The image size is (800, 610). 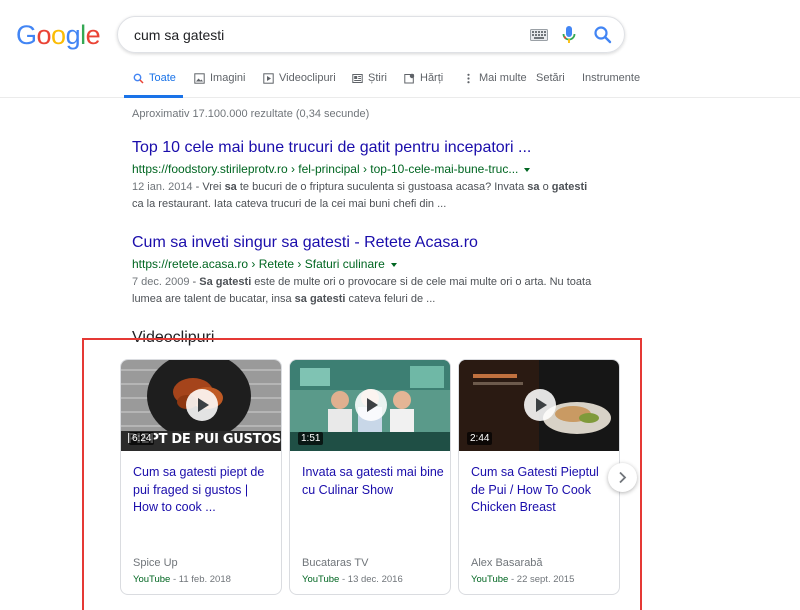 I want to click on keyboard-icon, so click(x=539, y=35).